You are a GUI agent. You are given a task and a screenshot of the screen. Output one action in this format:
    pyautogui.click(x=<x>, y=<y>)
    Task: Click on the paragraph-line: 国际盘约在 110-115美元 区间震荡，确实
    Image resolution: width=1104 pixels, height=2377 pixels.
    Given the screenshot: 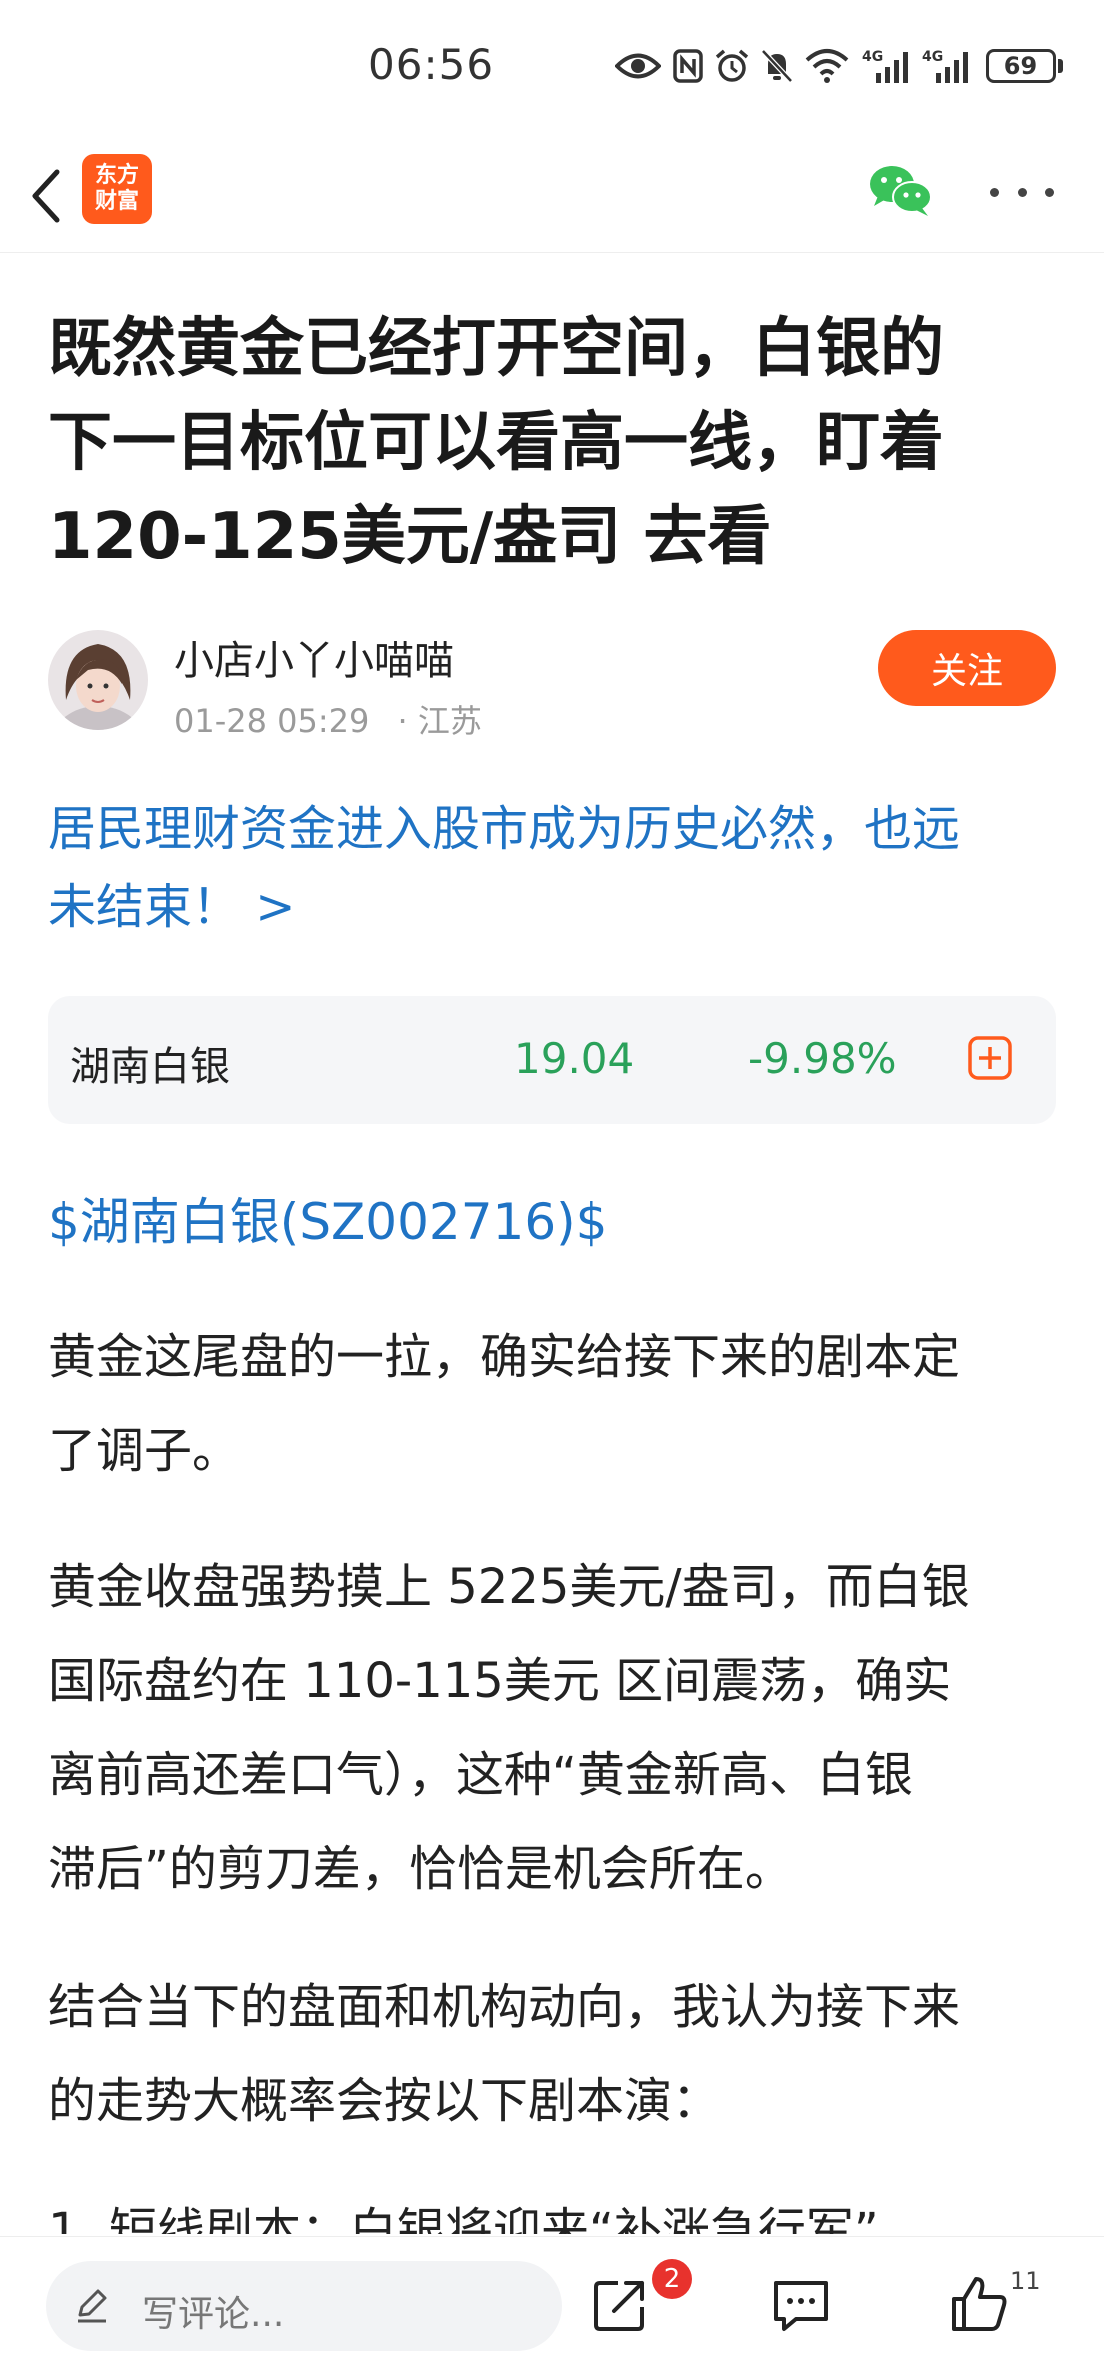 What is the action you would take?
    pyautogui.click(x=500, y=1681)
    